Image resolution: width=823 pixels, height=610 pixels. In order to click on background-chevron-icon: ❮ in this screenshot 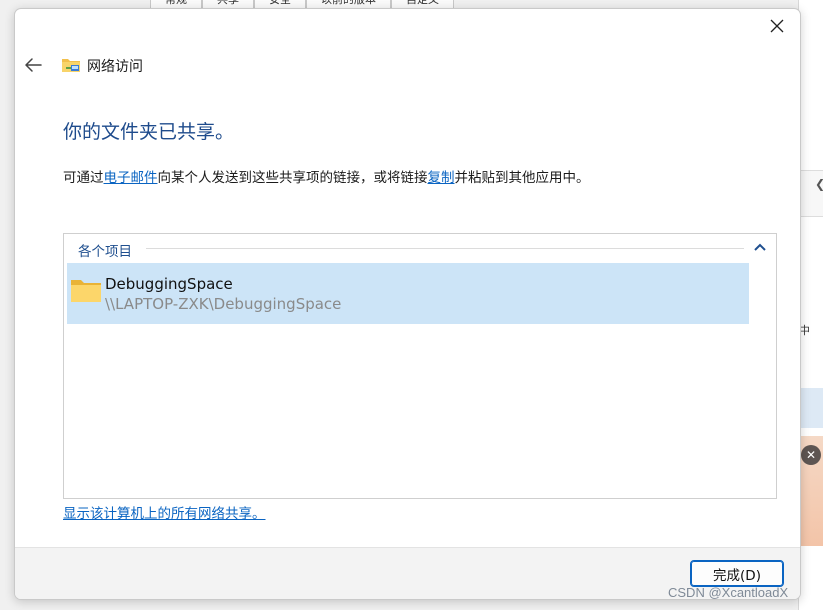, I will do `click(819, 184)`.